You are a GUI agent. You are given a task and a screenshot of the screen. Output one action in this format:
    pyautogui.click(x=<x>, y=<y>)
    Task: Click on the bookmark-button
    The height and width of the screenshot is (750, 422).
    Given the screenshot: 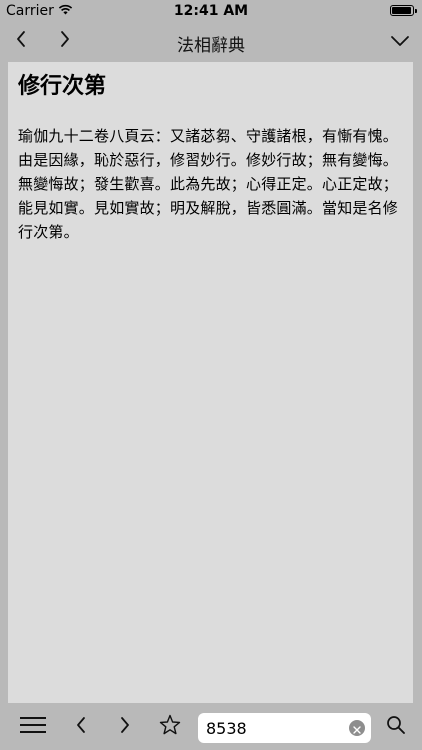 What is the action you would take?
    pyautogui.click(x=170, y=727)
    